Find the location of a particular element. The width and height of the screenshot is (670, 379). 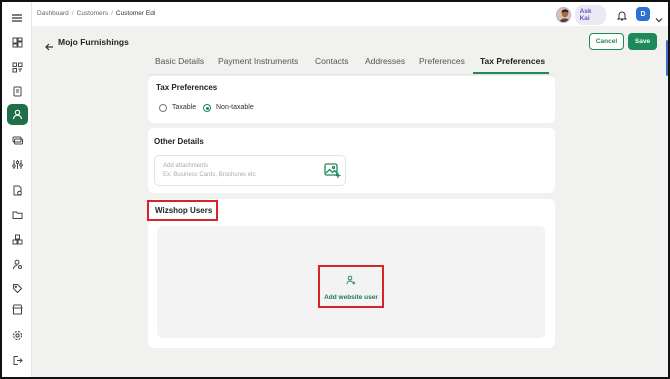

menu-icon is located at coordinates (17, 18).